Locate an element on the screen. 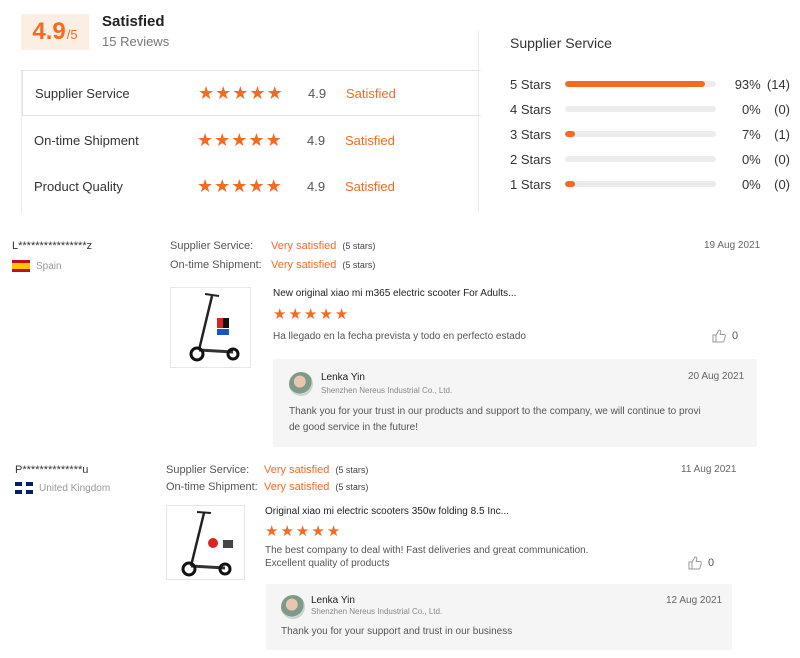 The height and width of the screenshot is (658, 800). reviewer-name: L****************z is located at coordinates (52, 246).